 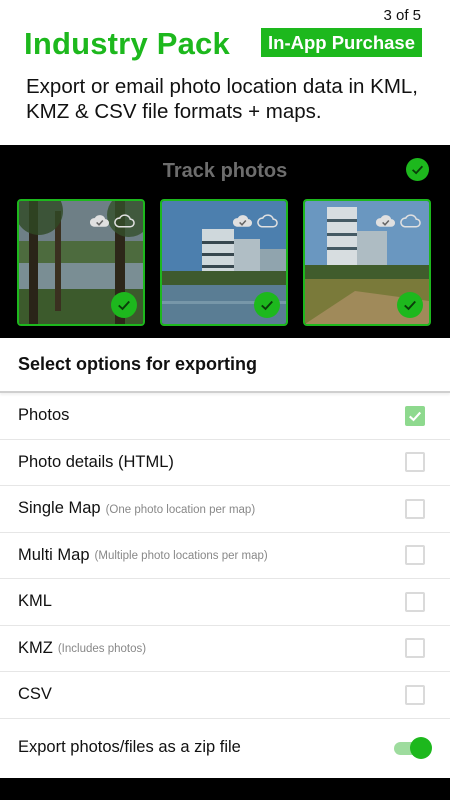 I want to click on option-row-csv: CSV, so click(x=225, y=695).